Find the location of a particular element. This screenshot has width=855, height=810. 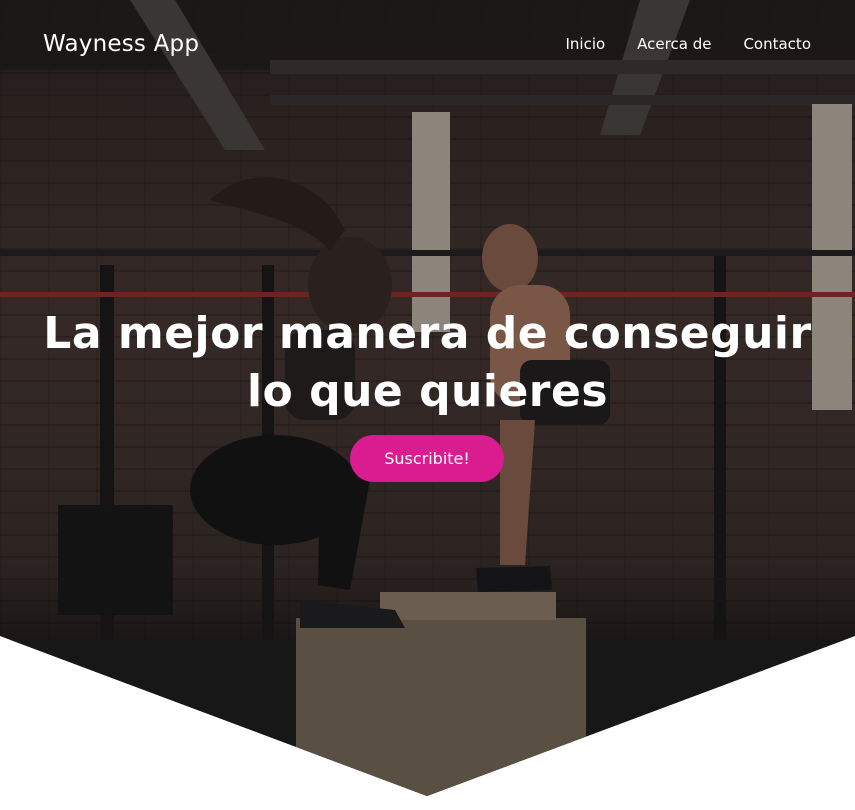

nav-links: Inicio Acerca de Contacto is located at coordinates (688, 44).